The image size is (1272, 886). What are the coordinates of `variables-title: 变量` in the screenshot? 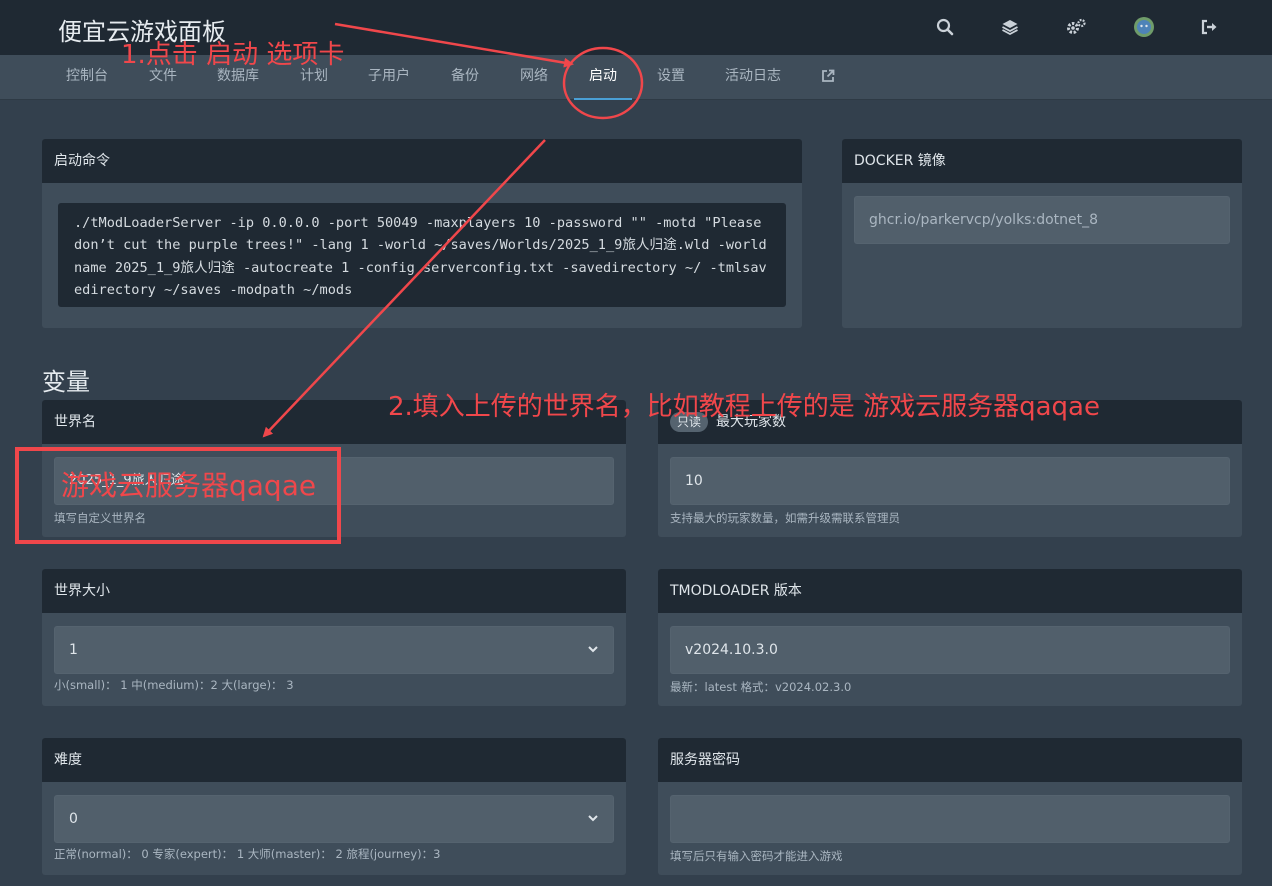 It's located at (66, 382).